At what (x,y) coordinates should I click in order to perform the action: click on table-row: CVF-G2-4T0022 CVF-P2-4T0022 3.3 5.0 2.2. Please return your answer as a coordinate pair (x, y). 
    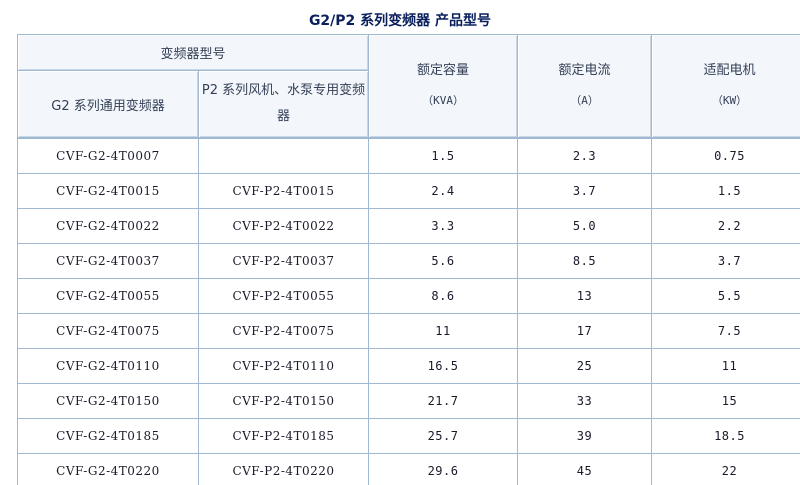
    Looking at the image, I should click on (409, 226).